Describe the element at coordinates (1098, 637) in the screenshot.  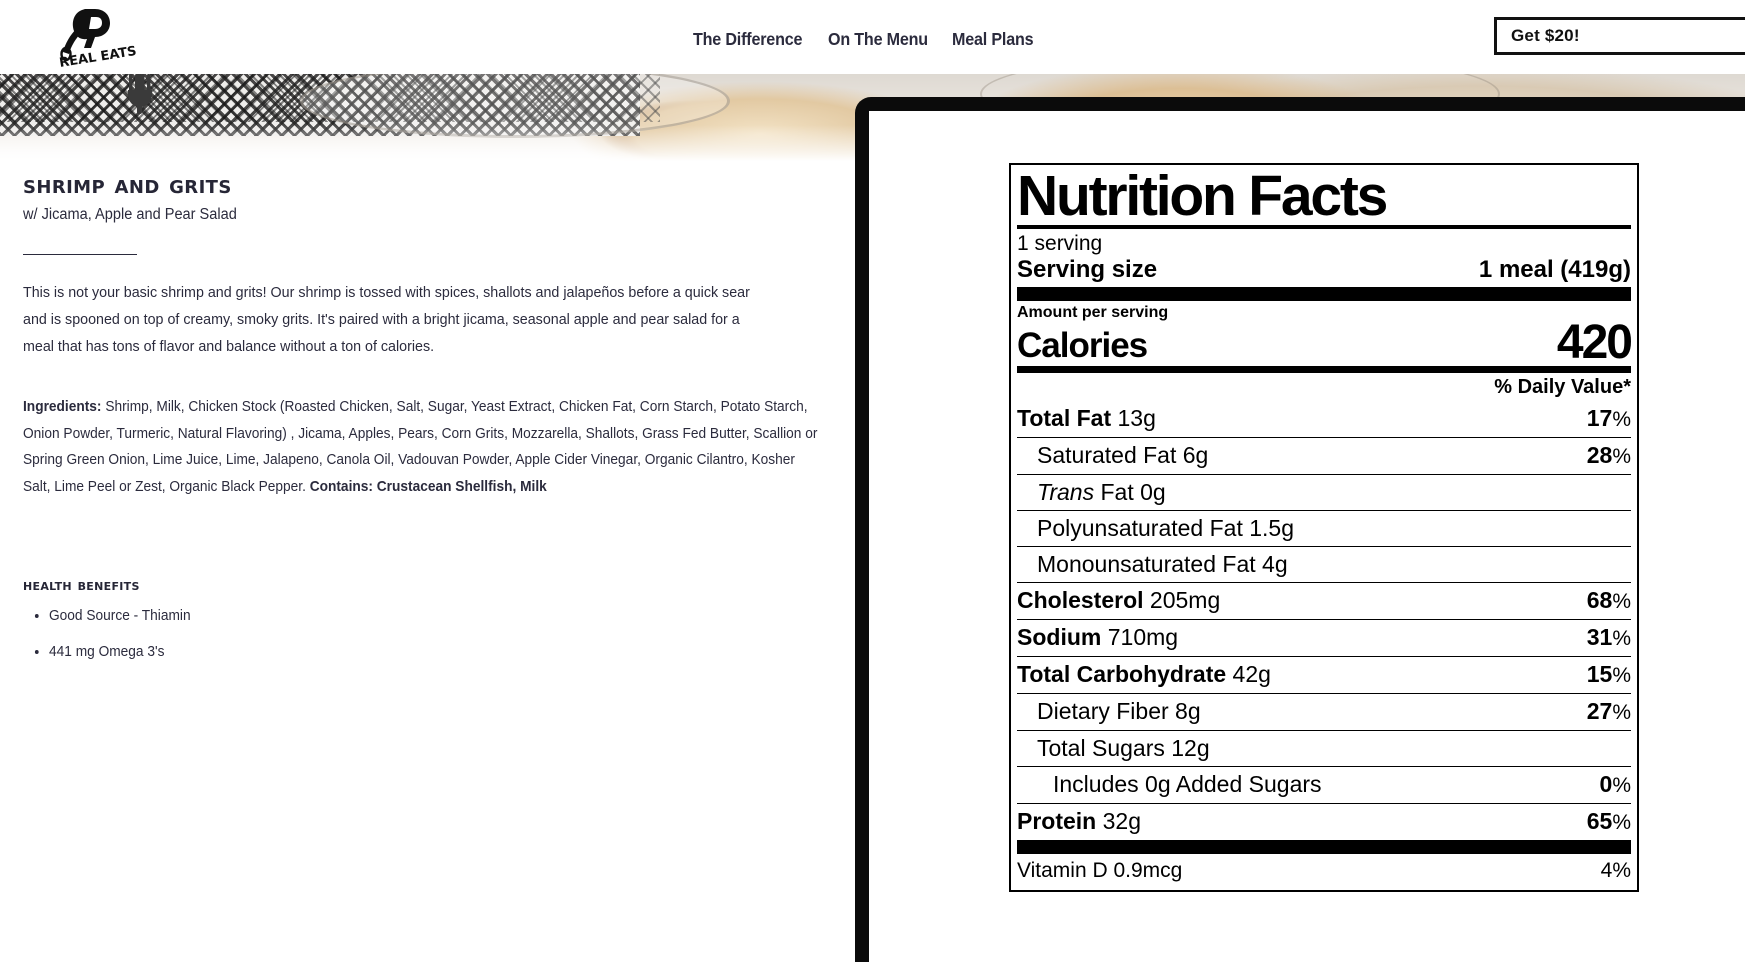
I see `nutrient-name: Sodium 710mg` at that location.